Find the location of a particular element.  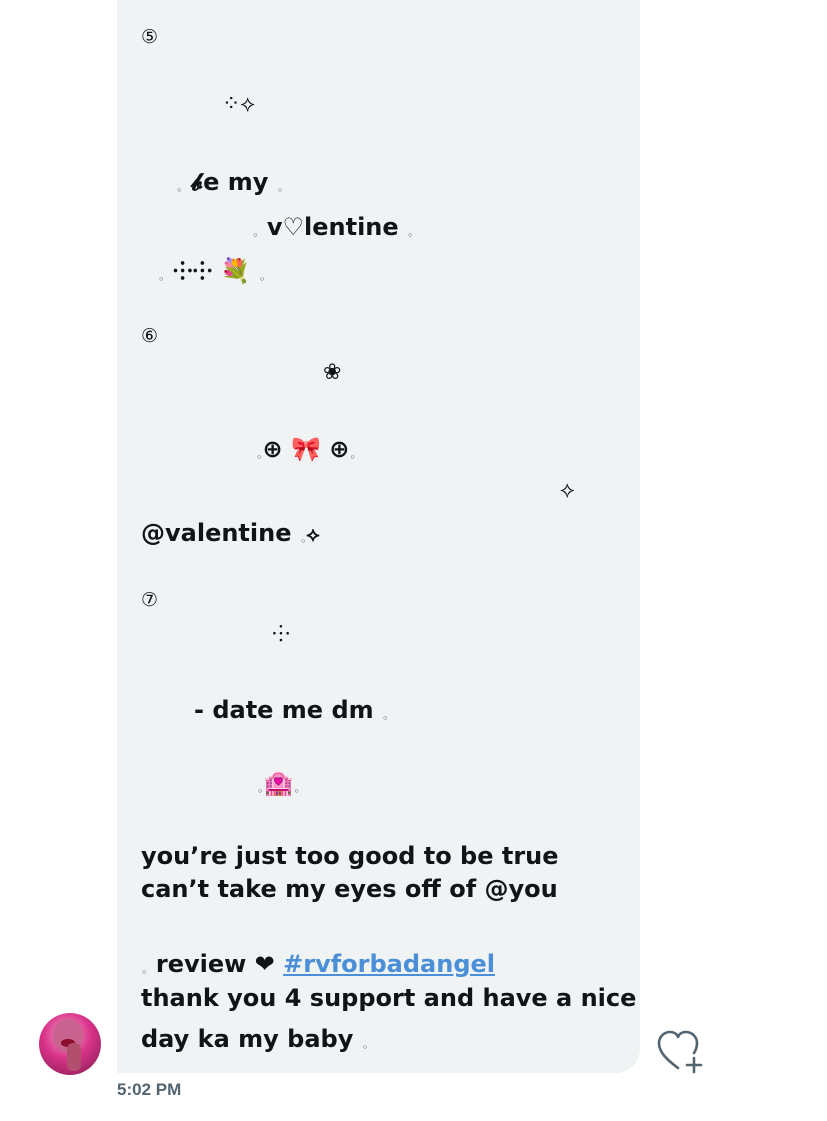

text-bow-row: ◦⊕ 🎀 ⊕◦ is located at coordinates (306, 449).